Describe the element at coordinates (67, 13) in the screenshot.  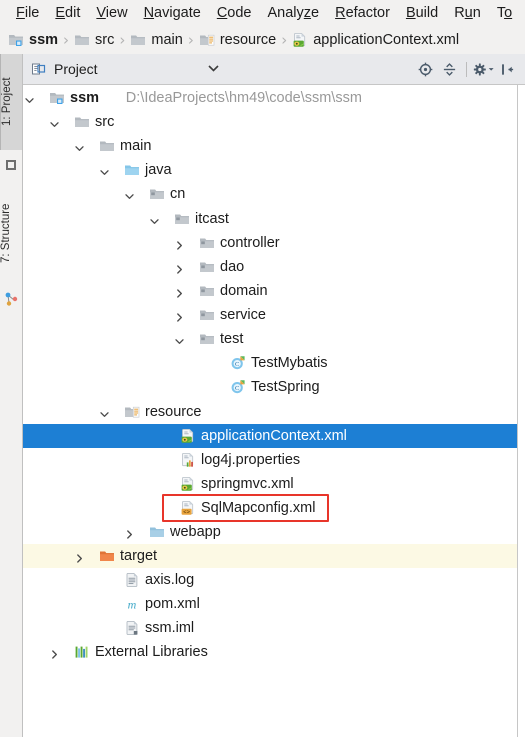
I see `menu-item-edit: Edit` at that location.